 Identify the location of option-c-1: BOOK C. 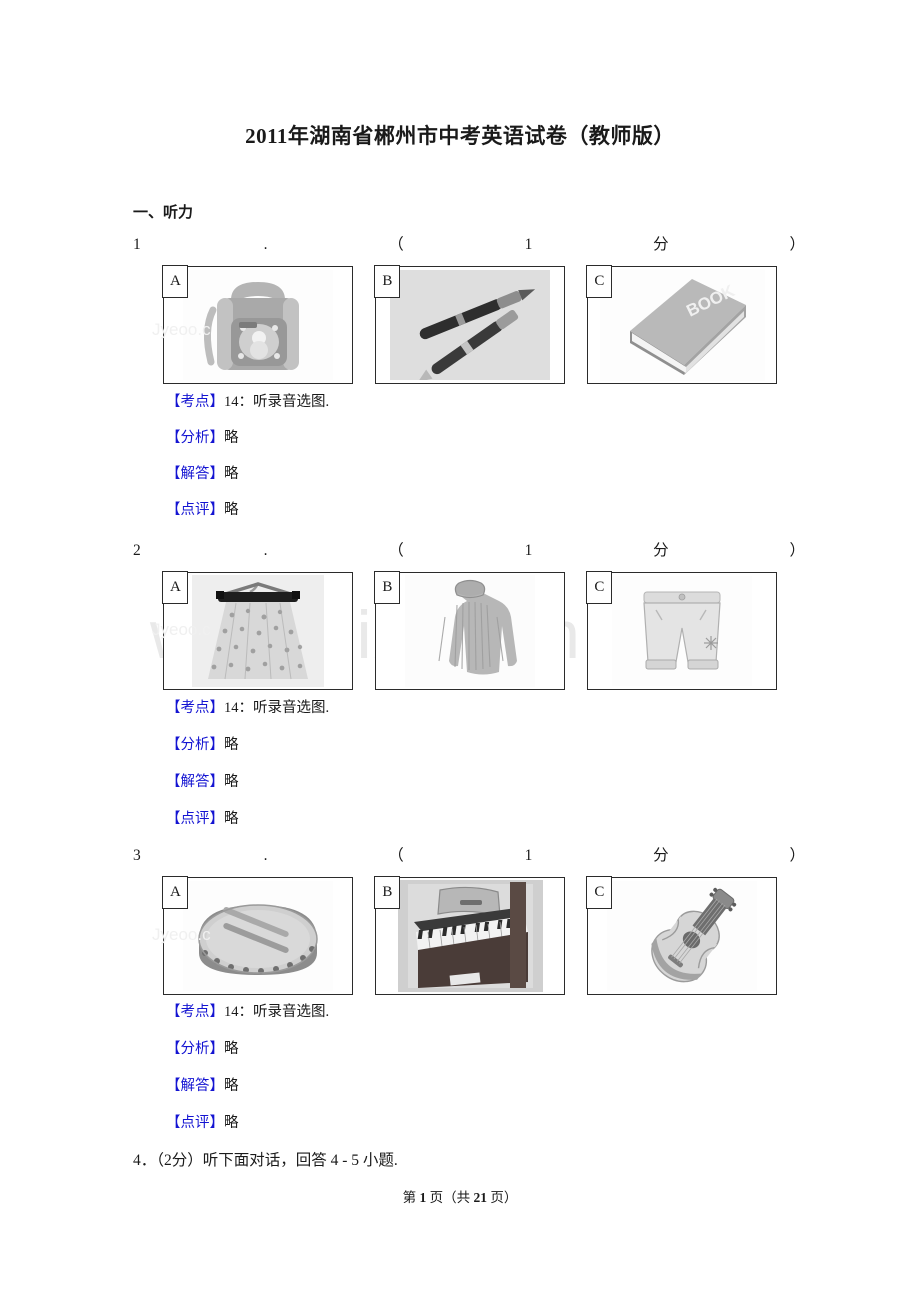
(681, 324).